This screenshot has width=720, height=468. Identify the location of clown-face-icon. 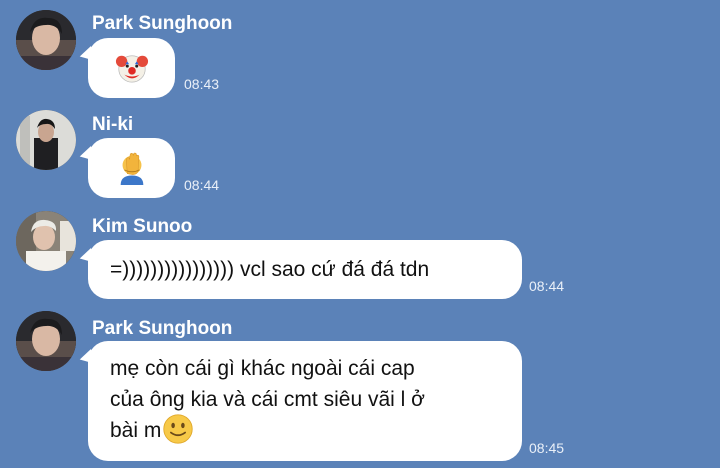
(131, 69).